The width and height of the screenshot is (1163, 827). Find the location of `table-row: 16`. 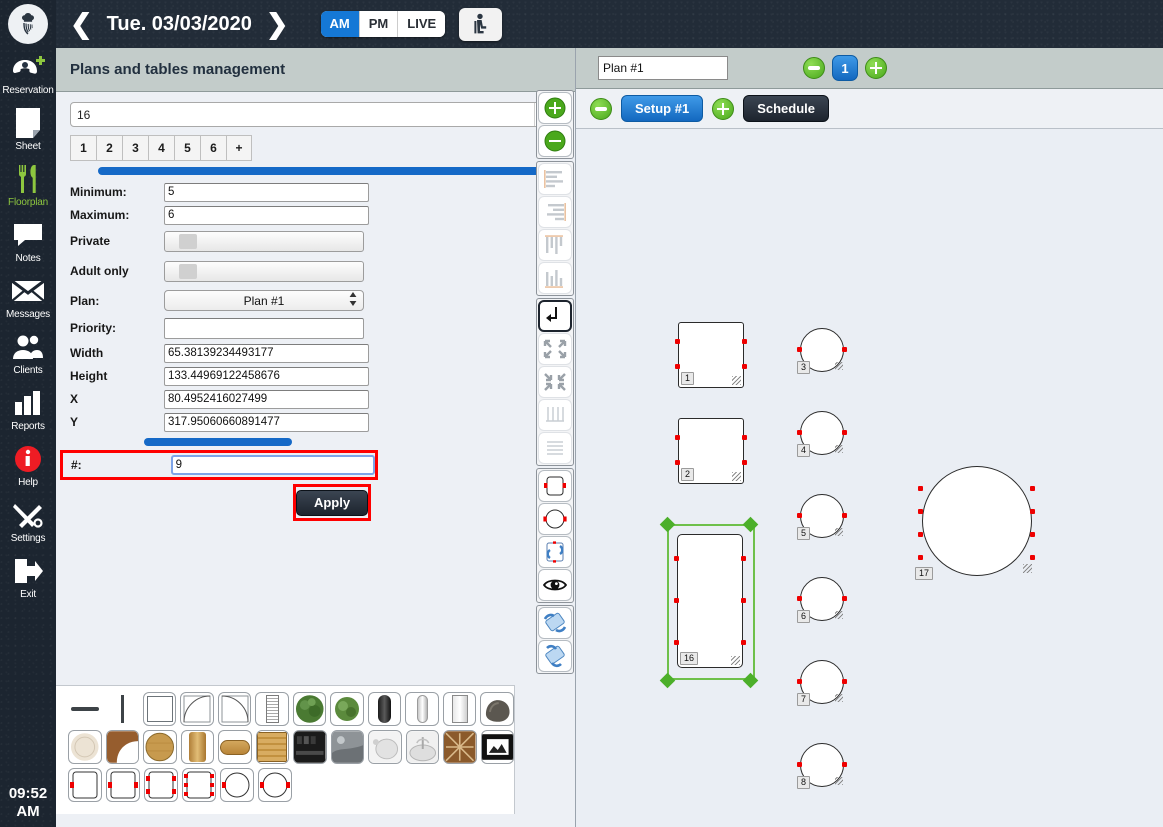

table-row: 16 is located at coordinates (709, 602).